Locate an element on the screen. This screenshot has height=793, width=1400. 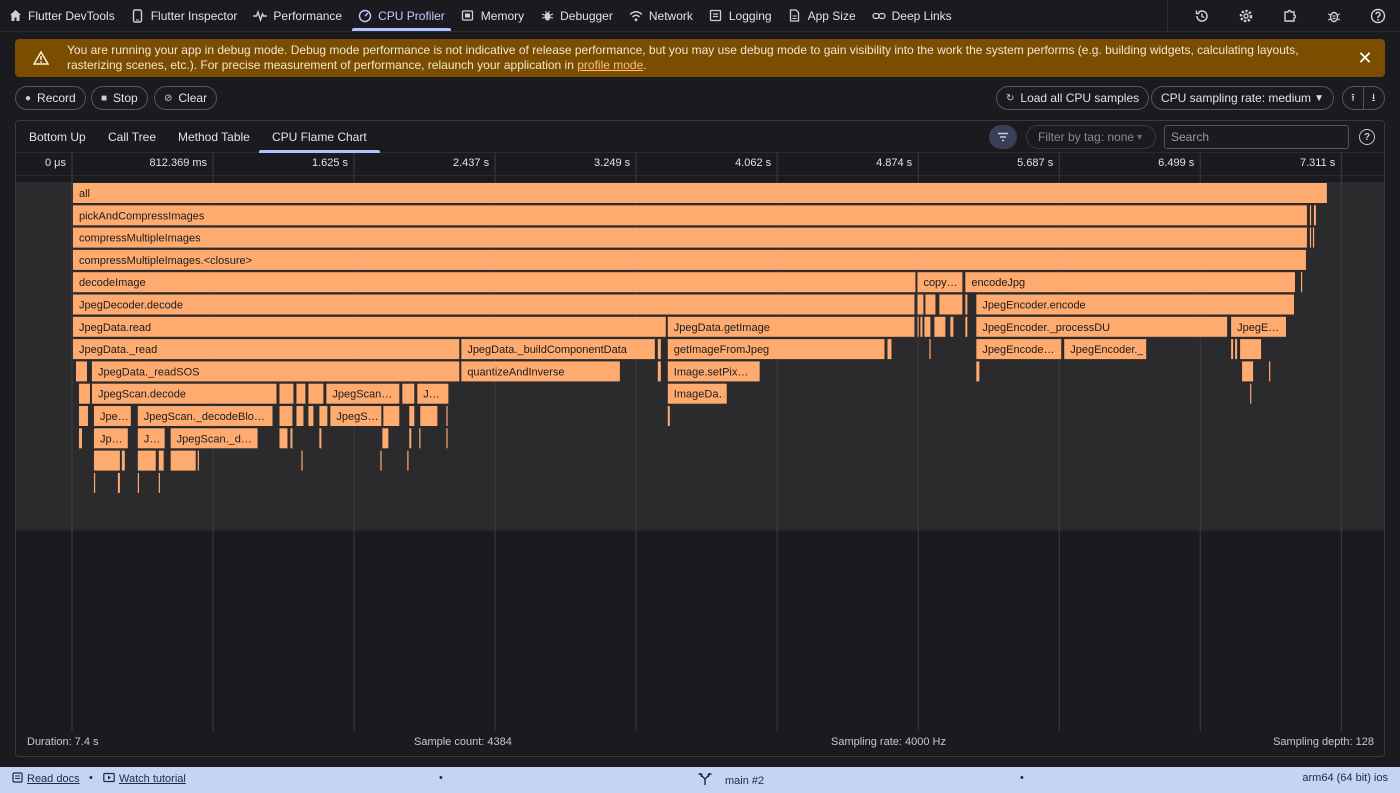
help-icon is located at coordinates (1378, 16).